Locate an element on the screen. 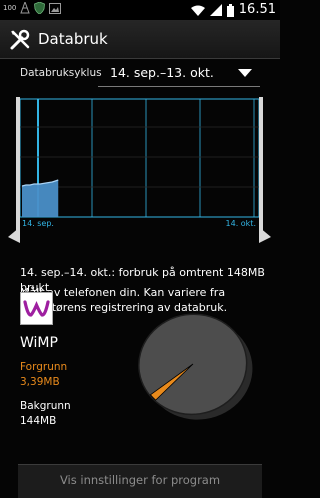 The image size is (320, 498). signal-icon is located at coordinates (215, 10).